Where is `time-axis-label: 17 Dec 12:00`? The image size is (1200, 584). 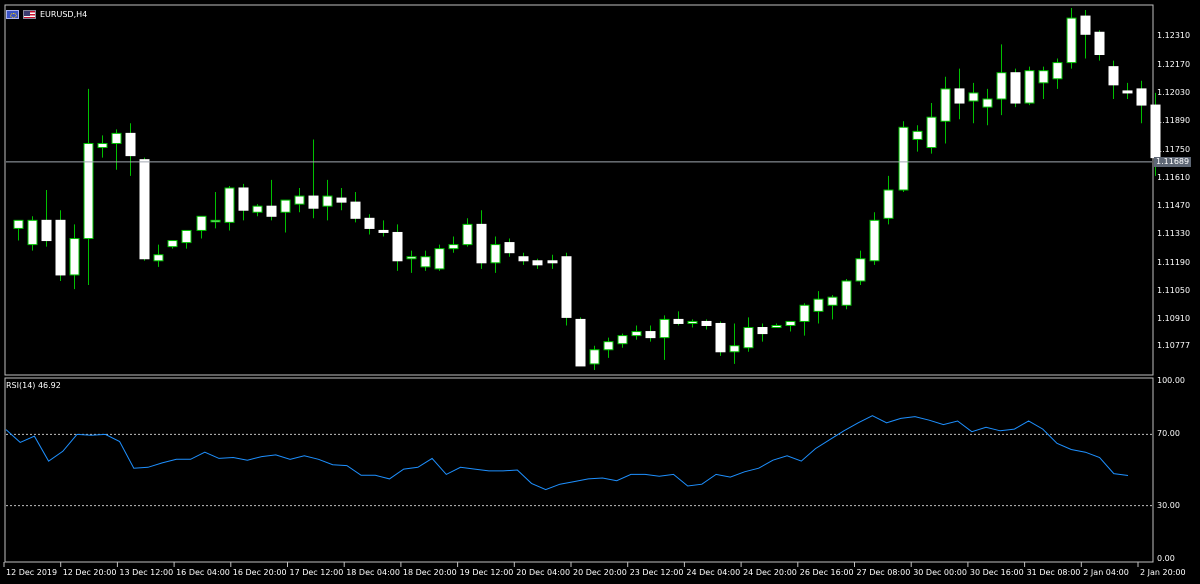 time-axis-label: 17 Dec 12:00 is located at coordinates (316, 572).